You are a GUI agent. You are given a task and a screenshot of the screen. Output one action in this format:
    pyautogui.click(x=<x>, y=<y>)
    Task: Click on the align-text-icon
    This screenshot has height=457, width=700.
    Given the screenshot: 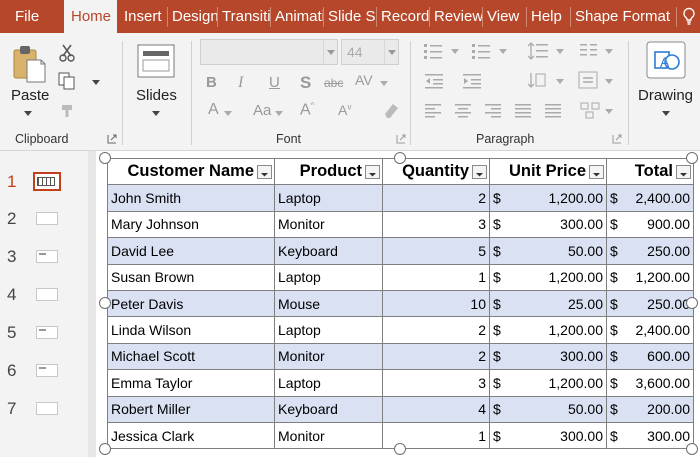 What is the action you would take?
    pyautogui.click(x=588, y=80)
    